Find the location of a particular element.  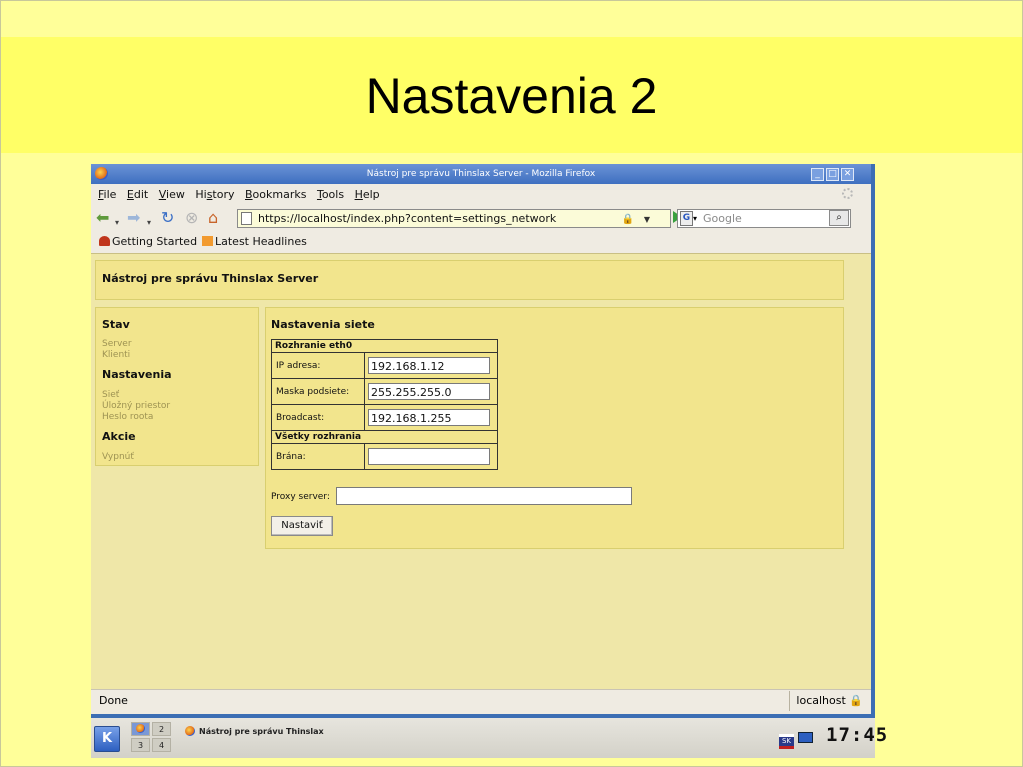

menu-view-accel: V is located at coordinates (162, 194).